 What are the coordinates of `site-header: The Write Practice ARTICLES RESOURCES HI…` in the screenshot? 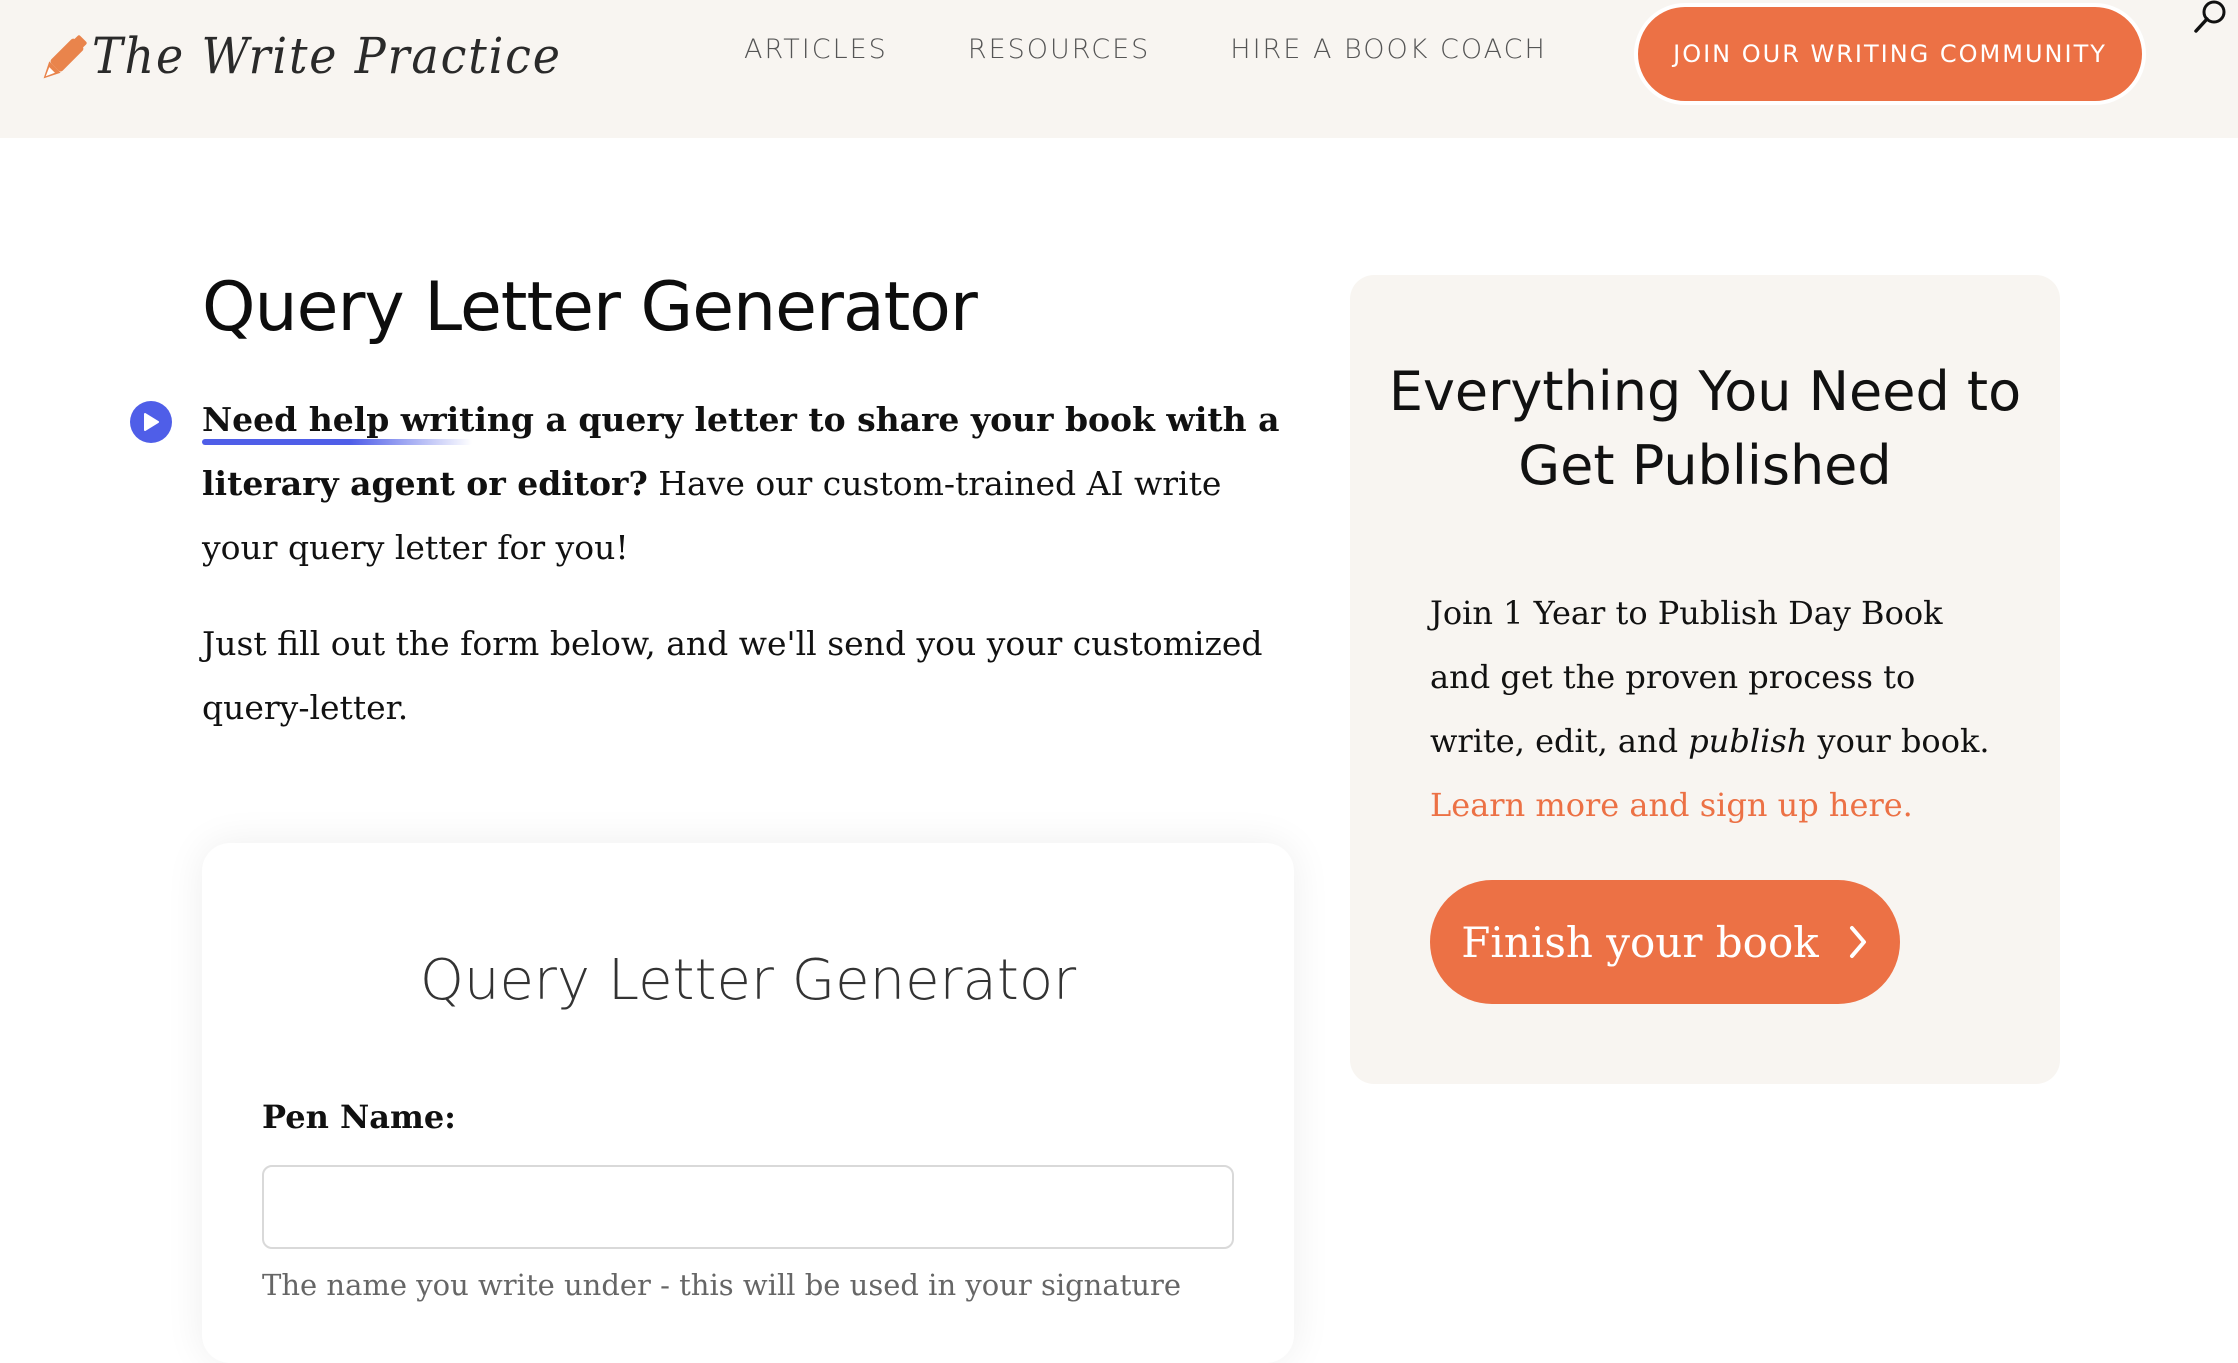 It's located at (1119, 69).